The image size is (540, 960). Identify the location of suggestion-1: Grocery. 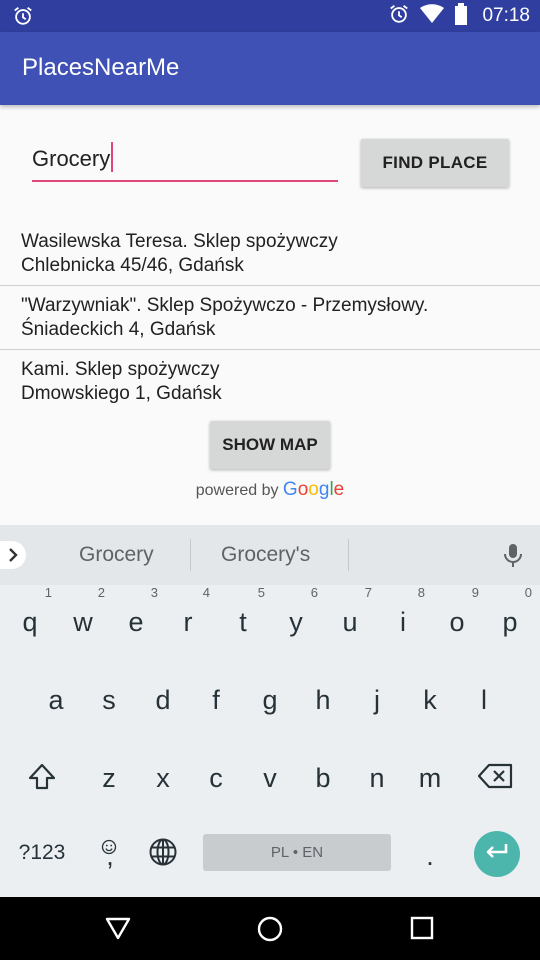
(116, 555).